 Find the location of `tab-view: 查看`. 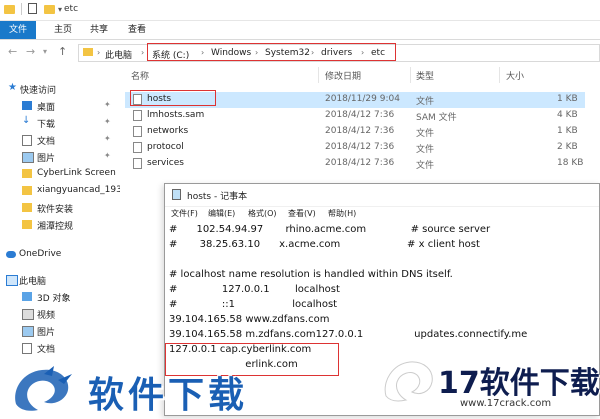

tab-view: 查看 is located at coordinates (137, 30).